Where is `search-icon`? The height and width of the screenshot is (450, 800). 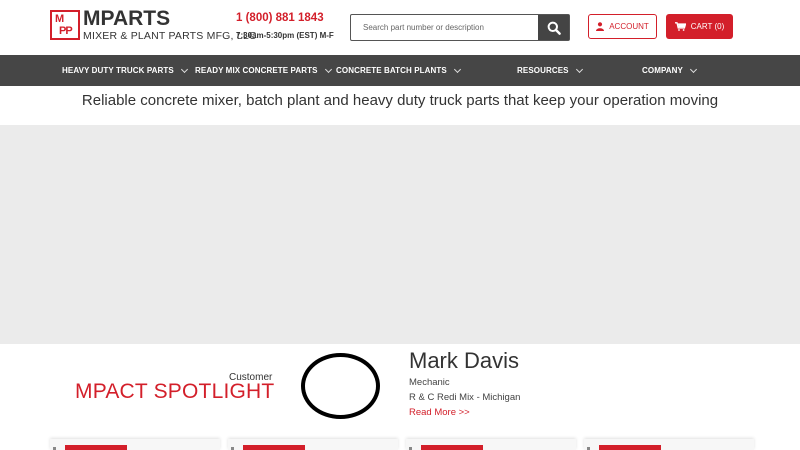
search-icon is located at coordinates (554, 28).